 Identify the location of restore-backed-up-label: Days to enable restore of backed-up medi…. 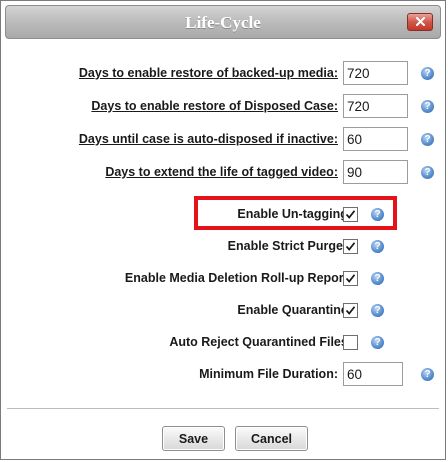
(208, 73).